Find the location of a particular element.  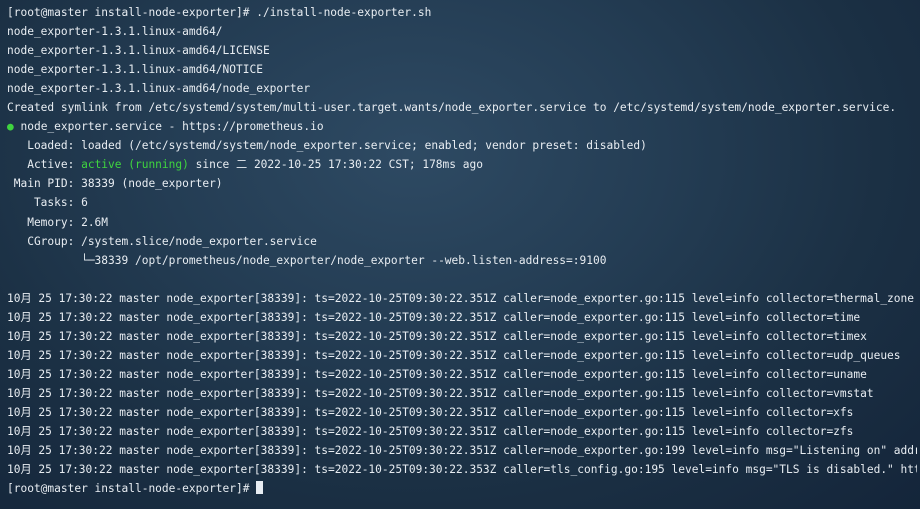

text-cursor is located at coordinates (260, 488).